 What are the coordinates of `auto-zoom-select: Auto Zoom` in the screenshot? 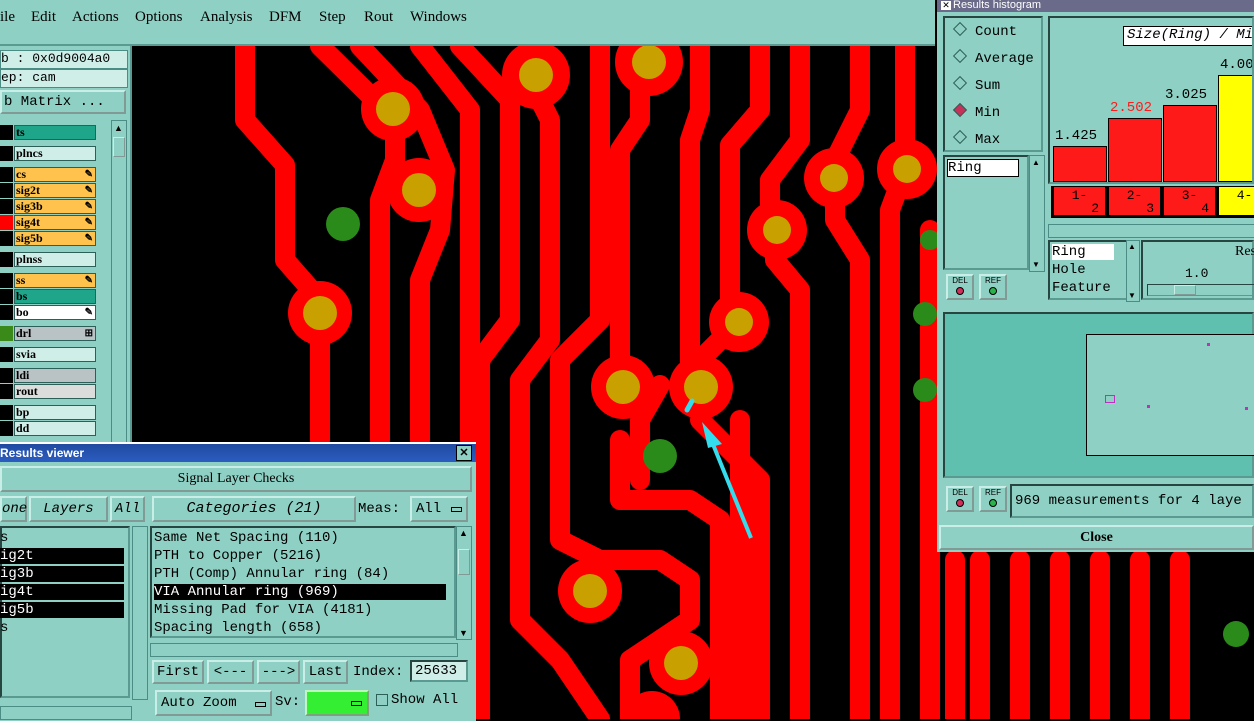 It's located at (213, 703).